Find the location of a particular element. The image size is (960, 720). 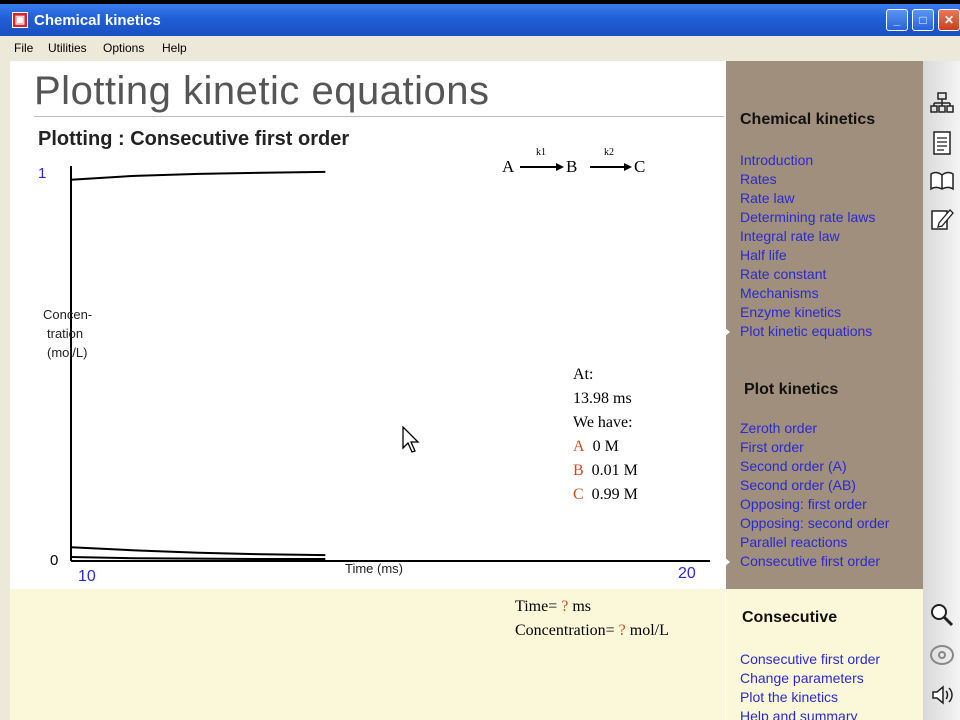

sidebar-item-plot-the-kinetics: Plot the kinetics is located at coordinates (789, 697).